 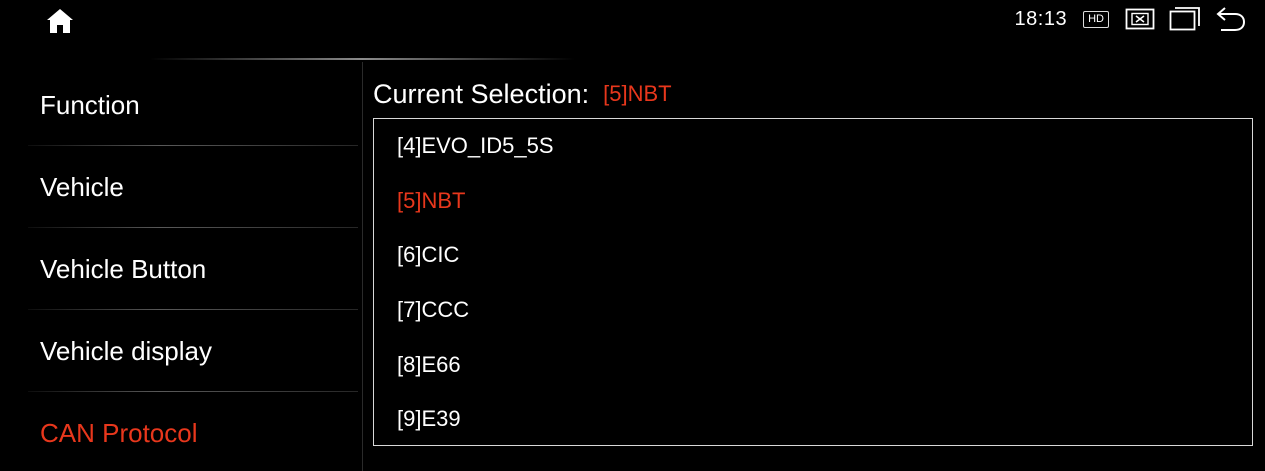 I want to click on sidebar-item-label: CAN Protocol, so click(x=119, y=432).